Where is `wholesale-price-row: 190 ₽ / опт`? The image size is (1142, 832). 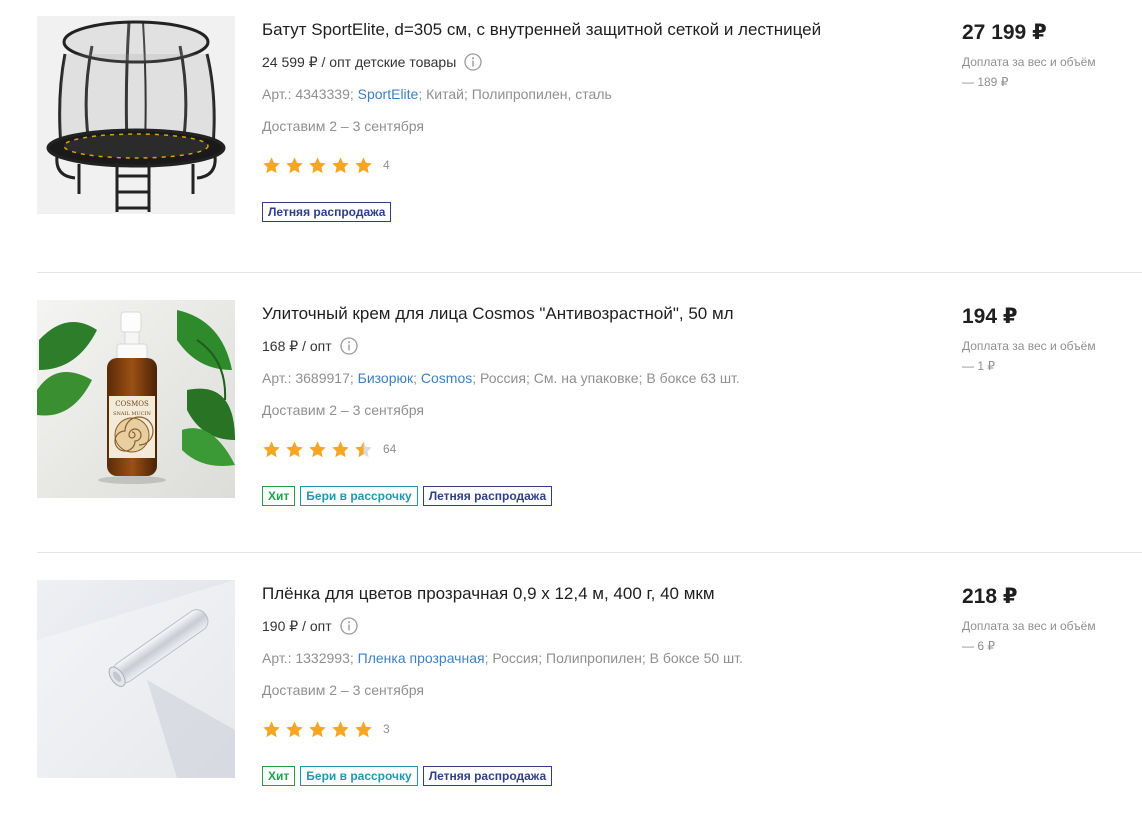 wholesale-price-row: 190 ₽ / опт is located at coordinates (582, 626).